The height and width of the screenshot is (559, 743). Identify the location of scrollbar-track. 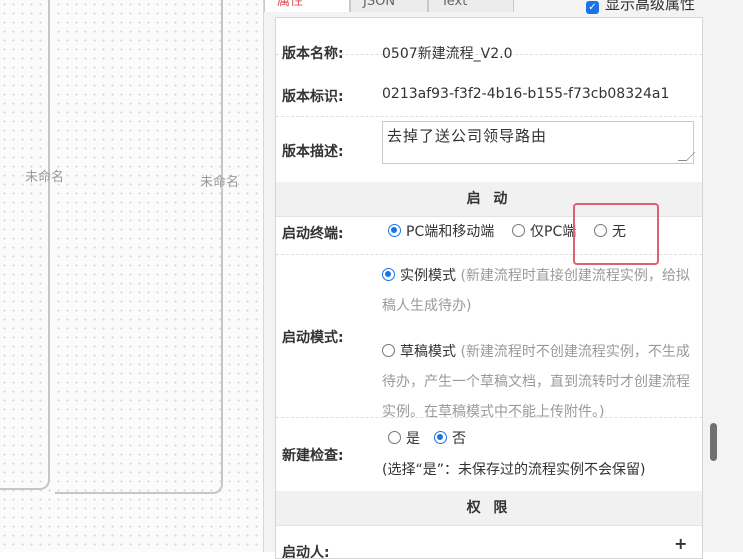
(713, 284).